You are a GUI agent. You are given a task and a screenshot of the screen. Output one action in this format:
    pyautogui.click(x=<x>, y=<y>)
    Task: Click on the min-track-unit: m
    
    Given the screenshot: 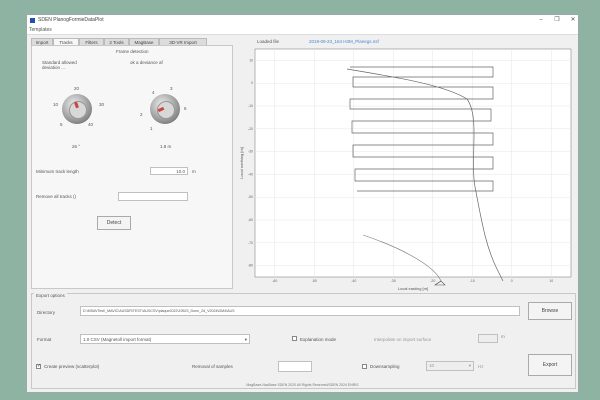 What is the action you would take?
    pyautogui.click(x=194, y=171)
    